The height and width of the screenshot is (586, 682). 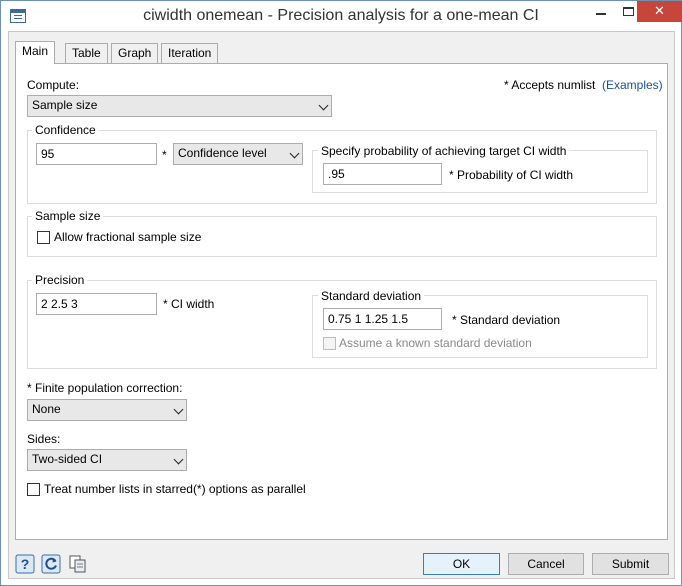 I want to click on refresh-icon, so click(x=51, y=564).